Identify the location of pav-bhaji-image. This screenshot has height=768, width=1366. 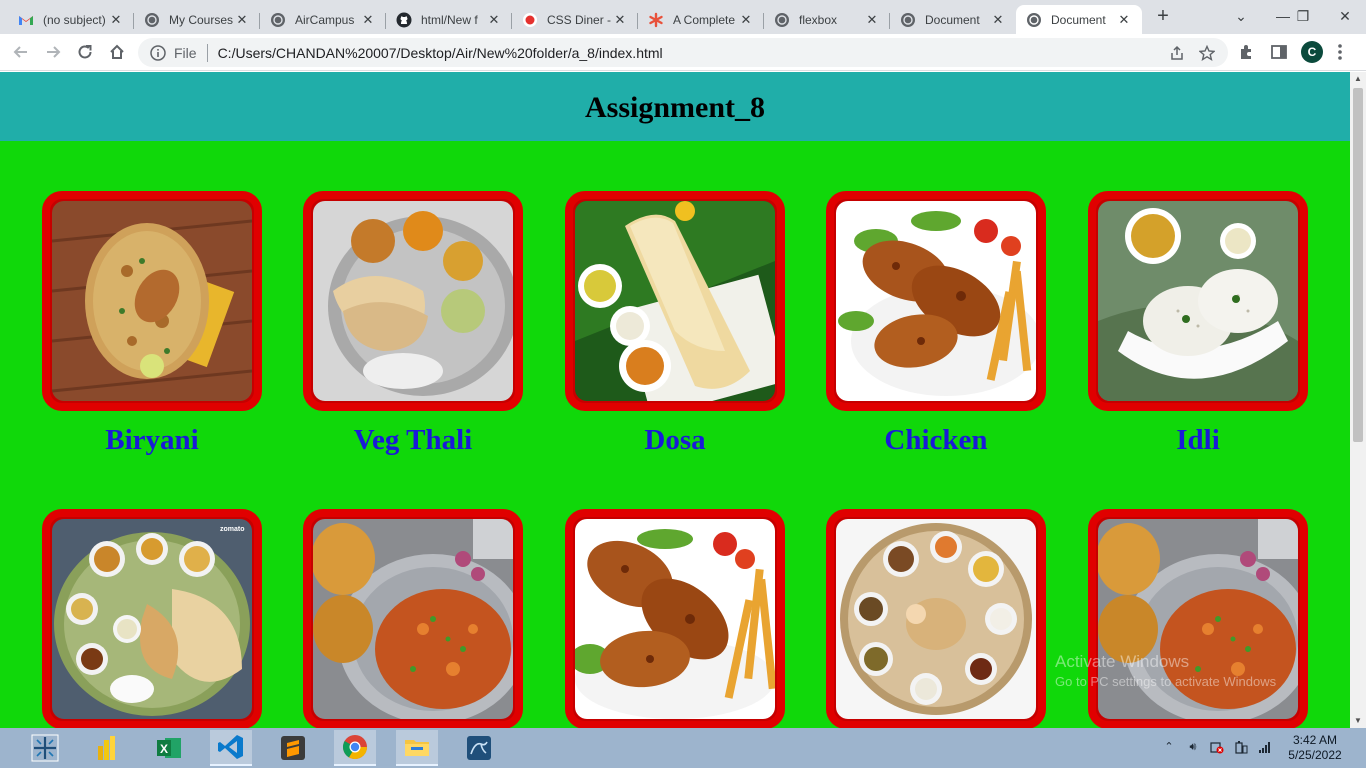
(1198, 619).